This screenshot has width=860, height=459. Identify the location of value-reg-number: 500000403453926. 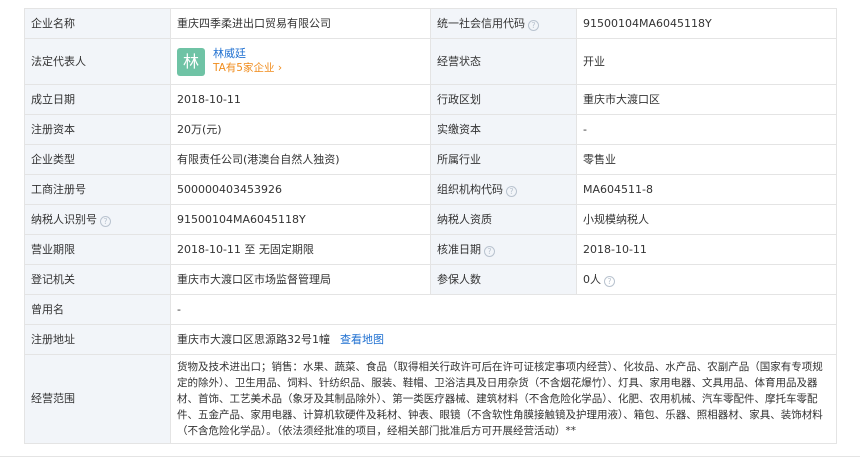
(300, 189).